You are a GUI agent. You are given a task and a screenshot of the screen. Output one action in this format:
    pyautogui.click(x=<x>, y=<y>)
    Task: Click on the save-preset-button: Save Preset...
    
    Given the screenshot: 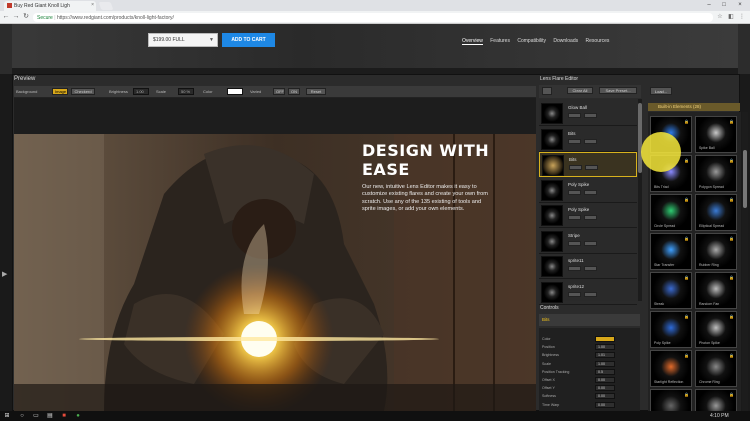 What is the action you would take?
    pyautogui.click(x=618, y=90)
    